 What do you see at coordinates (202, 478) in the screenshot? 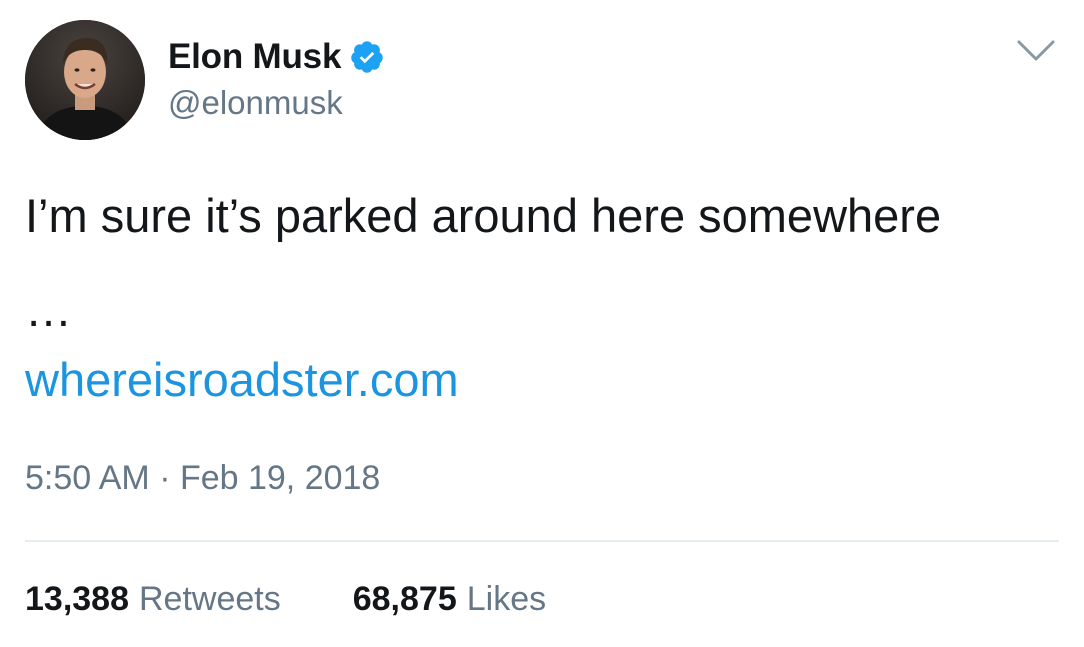
I see `tweet-timestamp: 5:50 AM · Feb 19, 2018` at bounding box center [202, 478].